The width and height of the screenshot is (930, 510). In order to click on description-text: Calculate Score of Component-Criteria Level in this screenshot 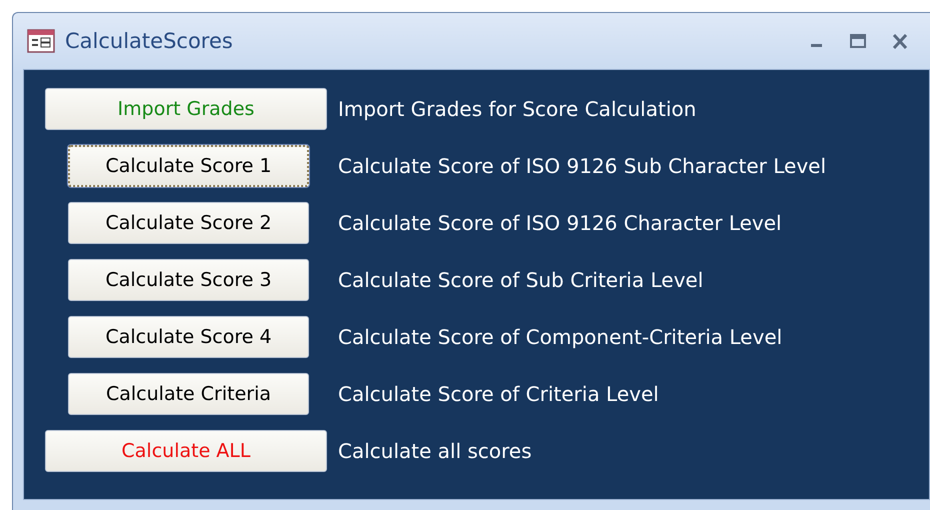, I will do `click(560, 337)`.